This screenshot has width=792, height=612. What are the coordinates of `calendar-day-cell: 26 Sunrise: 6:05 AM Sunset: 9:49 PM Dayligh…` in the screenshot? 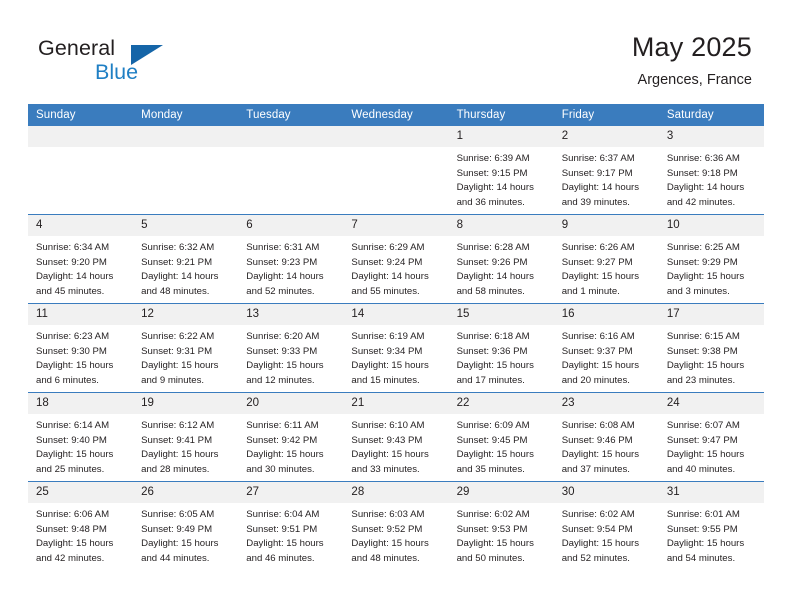 It's located at (186, 525).